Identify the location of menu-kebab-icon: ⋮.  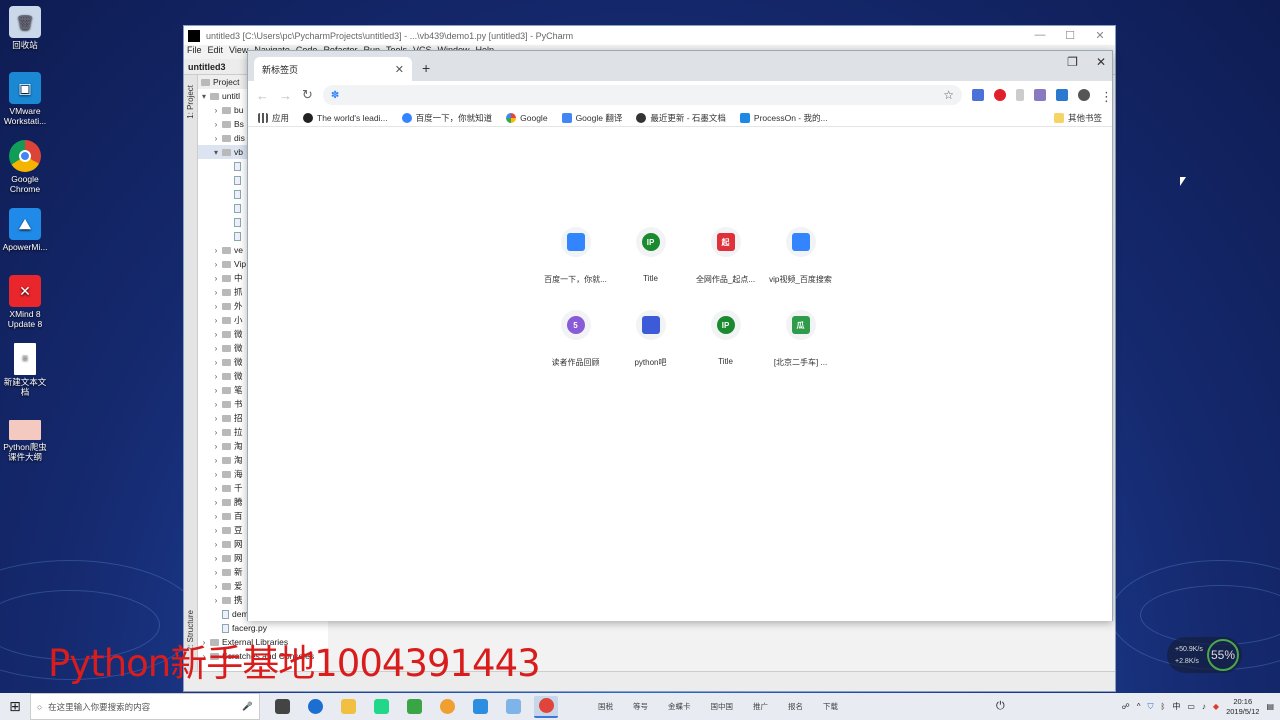
(1106, 96).